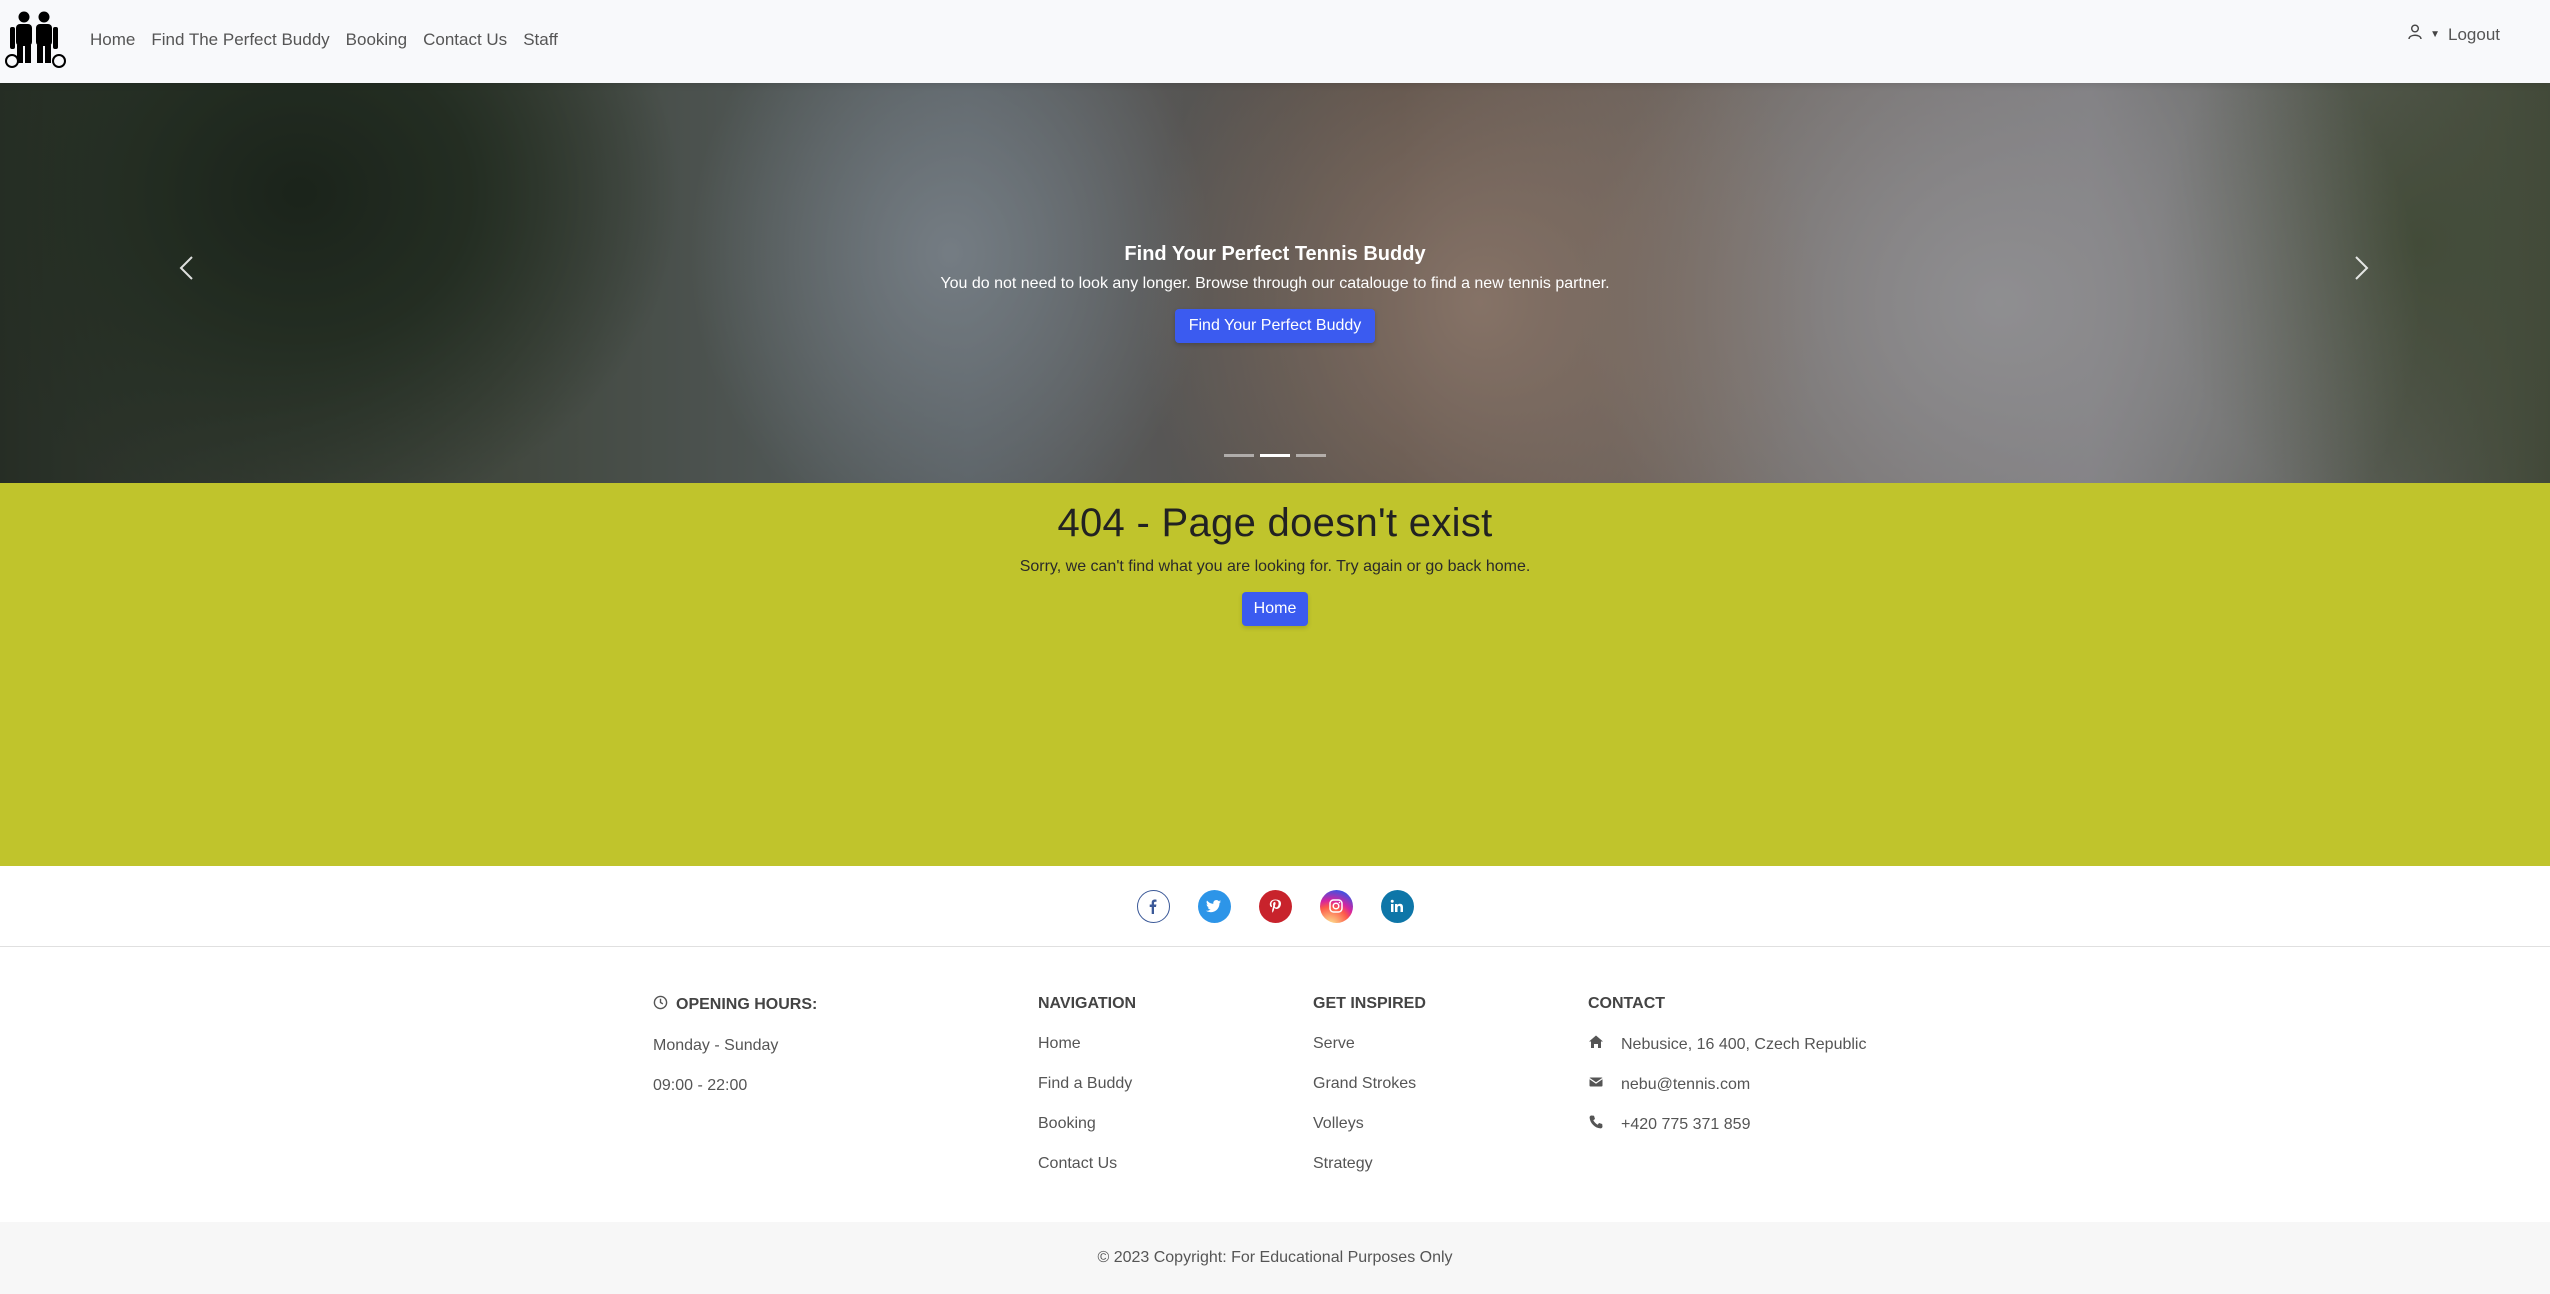 The height and width of the screenshot is (1294, 2550). I want to click on twitter-icon, so click(1214, 906).